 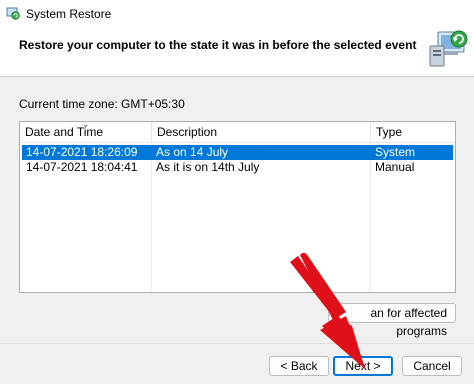 What do you see at coordinates (13, 13) in the screenshot?
I see `system-restore-icon` at bounding box center [13, 13].